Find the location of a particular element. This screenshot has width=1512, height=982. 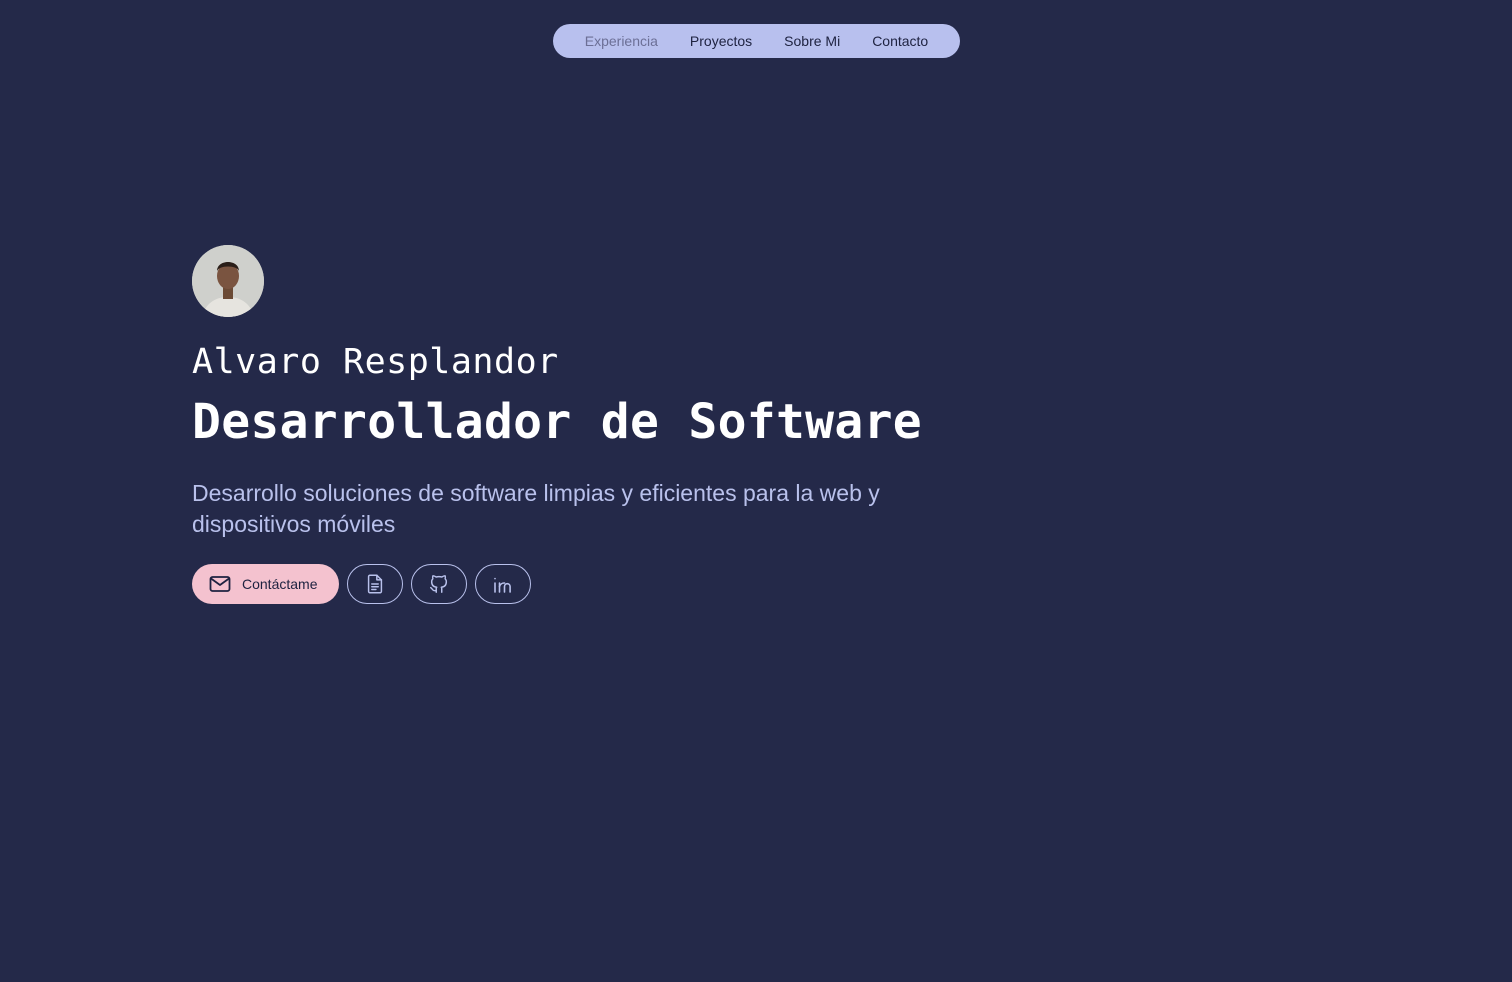

linkedin-icon is located at coordinates (503, 584).